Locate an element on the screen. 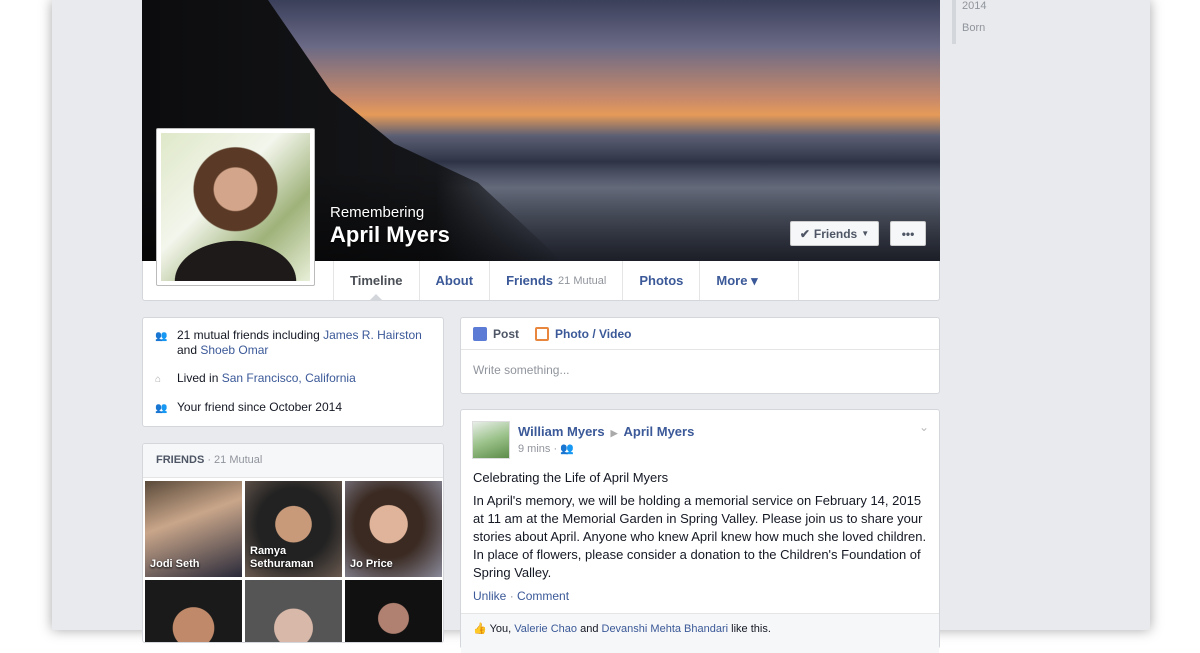 This screenshot has height=653, width=1200. friends-title: FRIENDS is located at coordinates (180, 460).